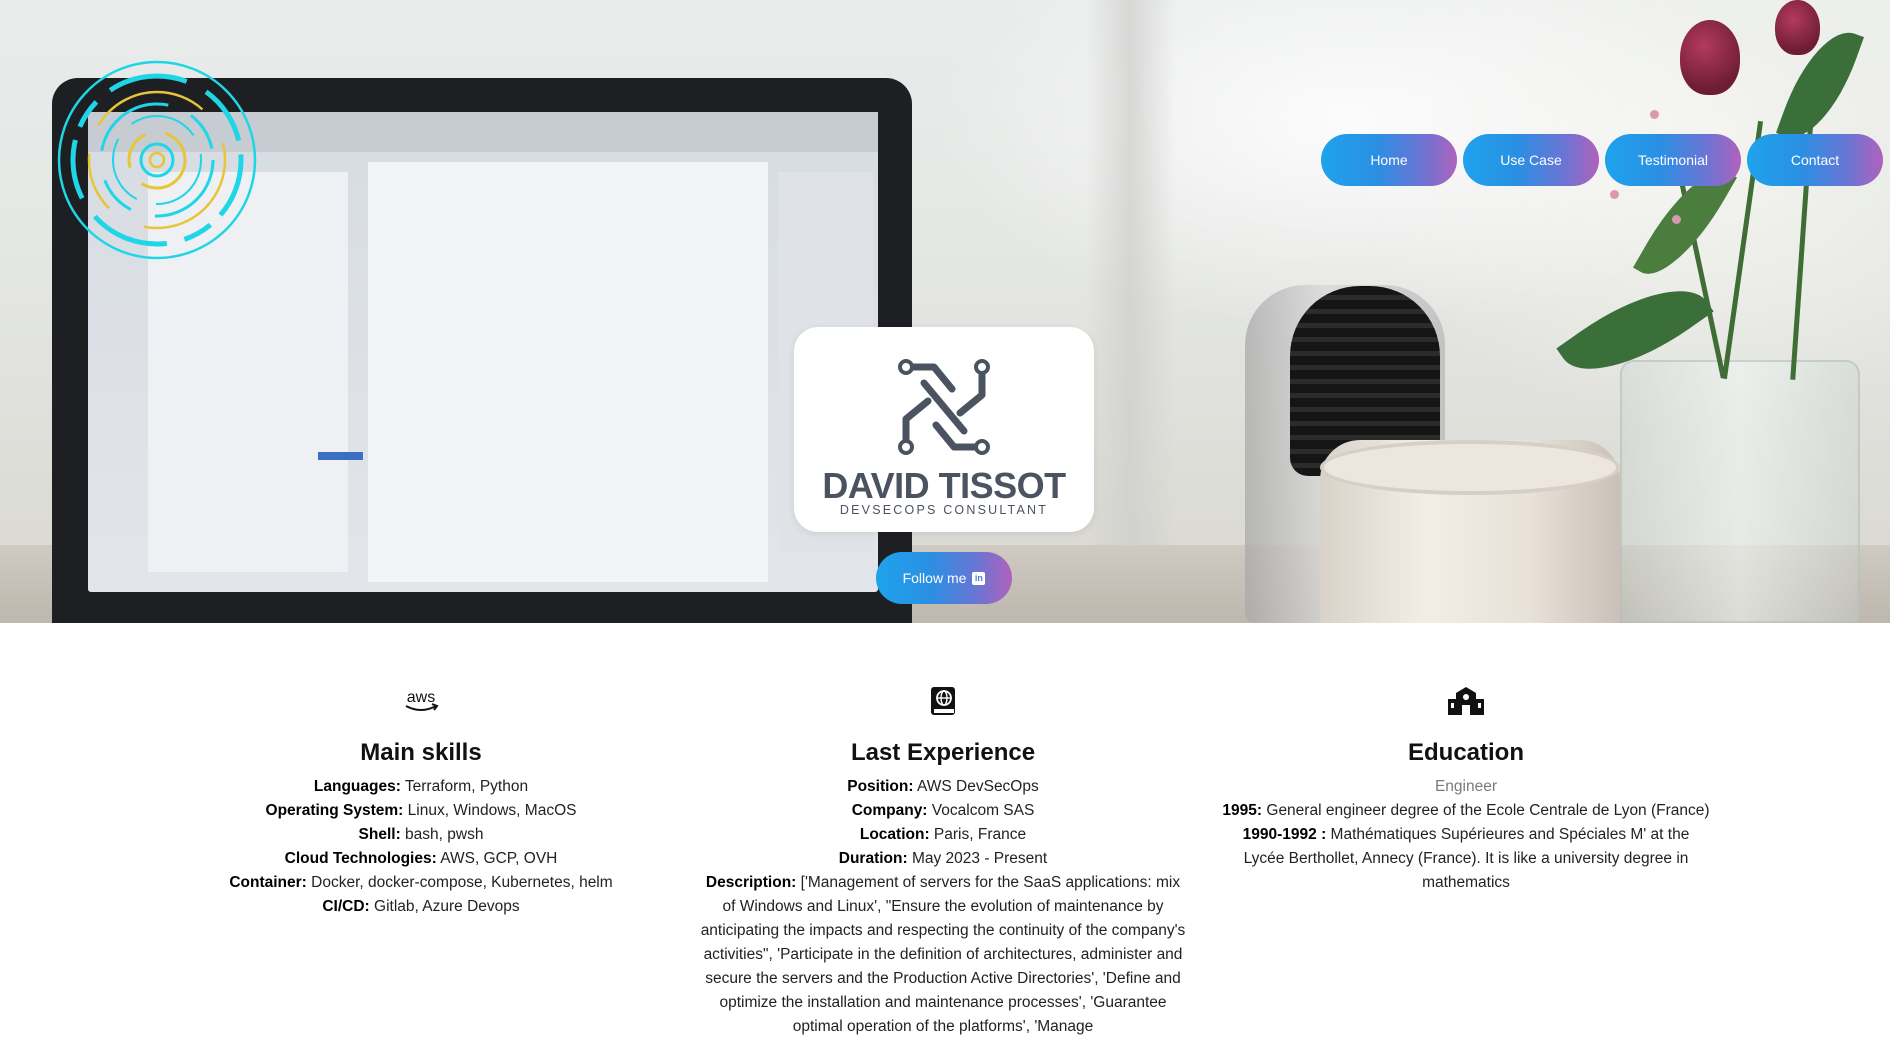 The image size is (1890, 1039). What do you see at coordinates (1740, 491) in the screenshot?
I see `hero-vase-image` at bounding box center [1740, 491].